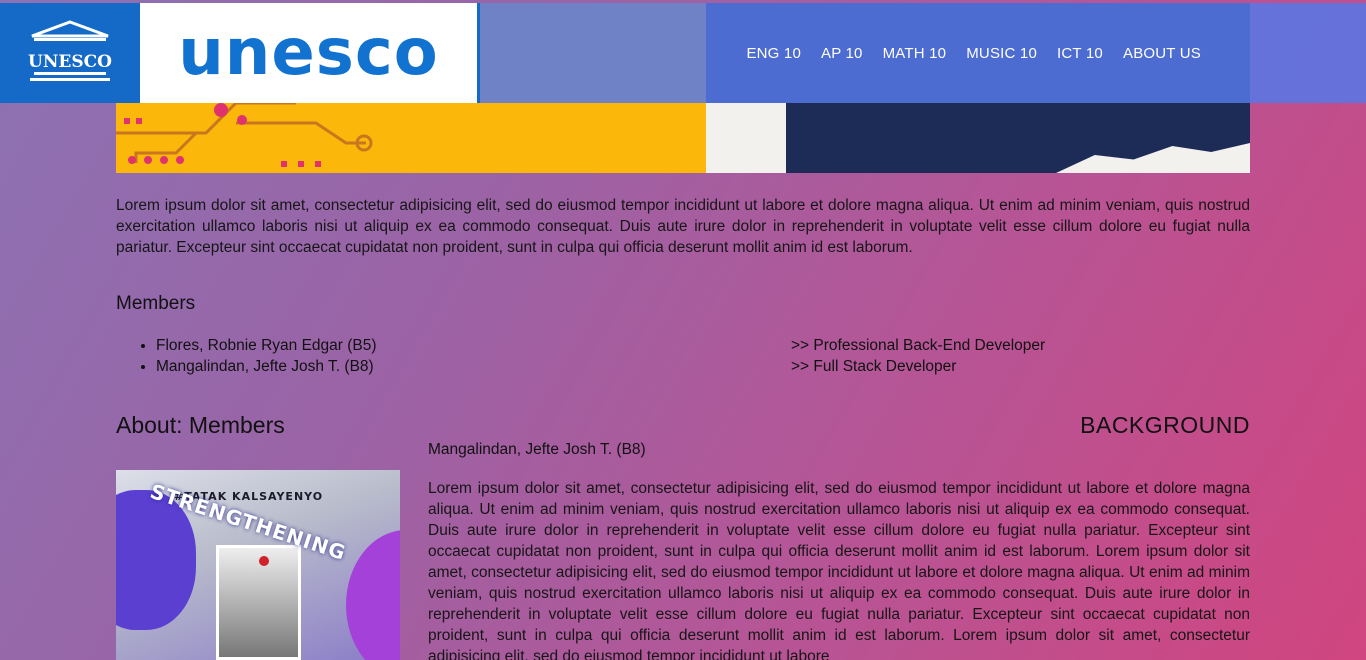  I want to click on list-item: Mangalindan, Jefte Josh T. (B8), so click(266, 366).